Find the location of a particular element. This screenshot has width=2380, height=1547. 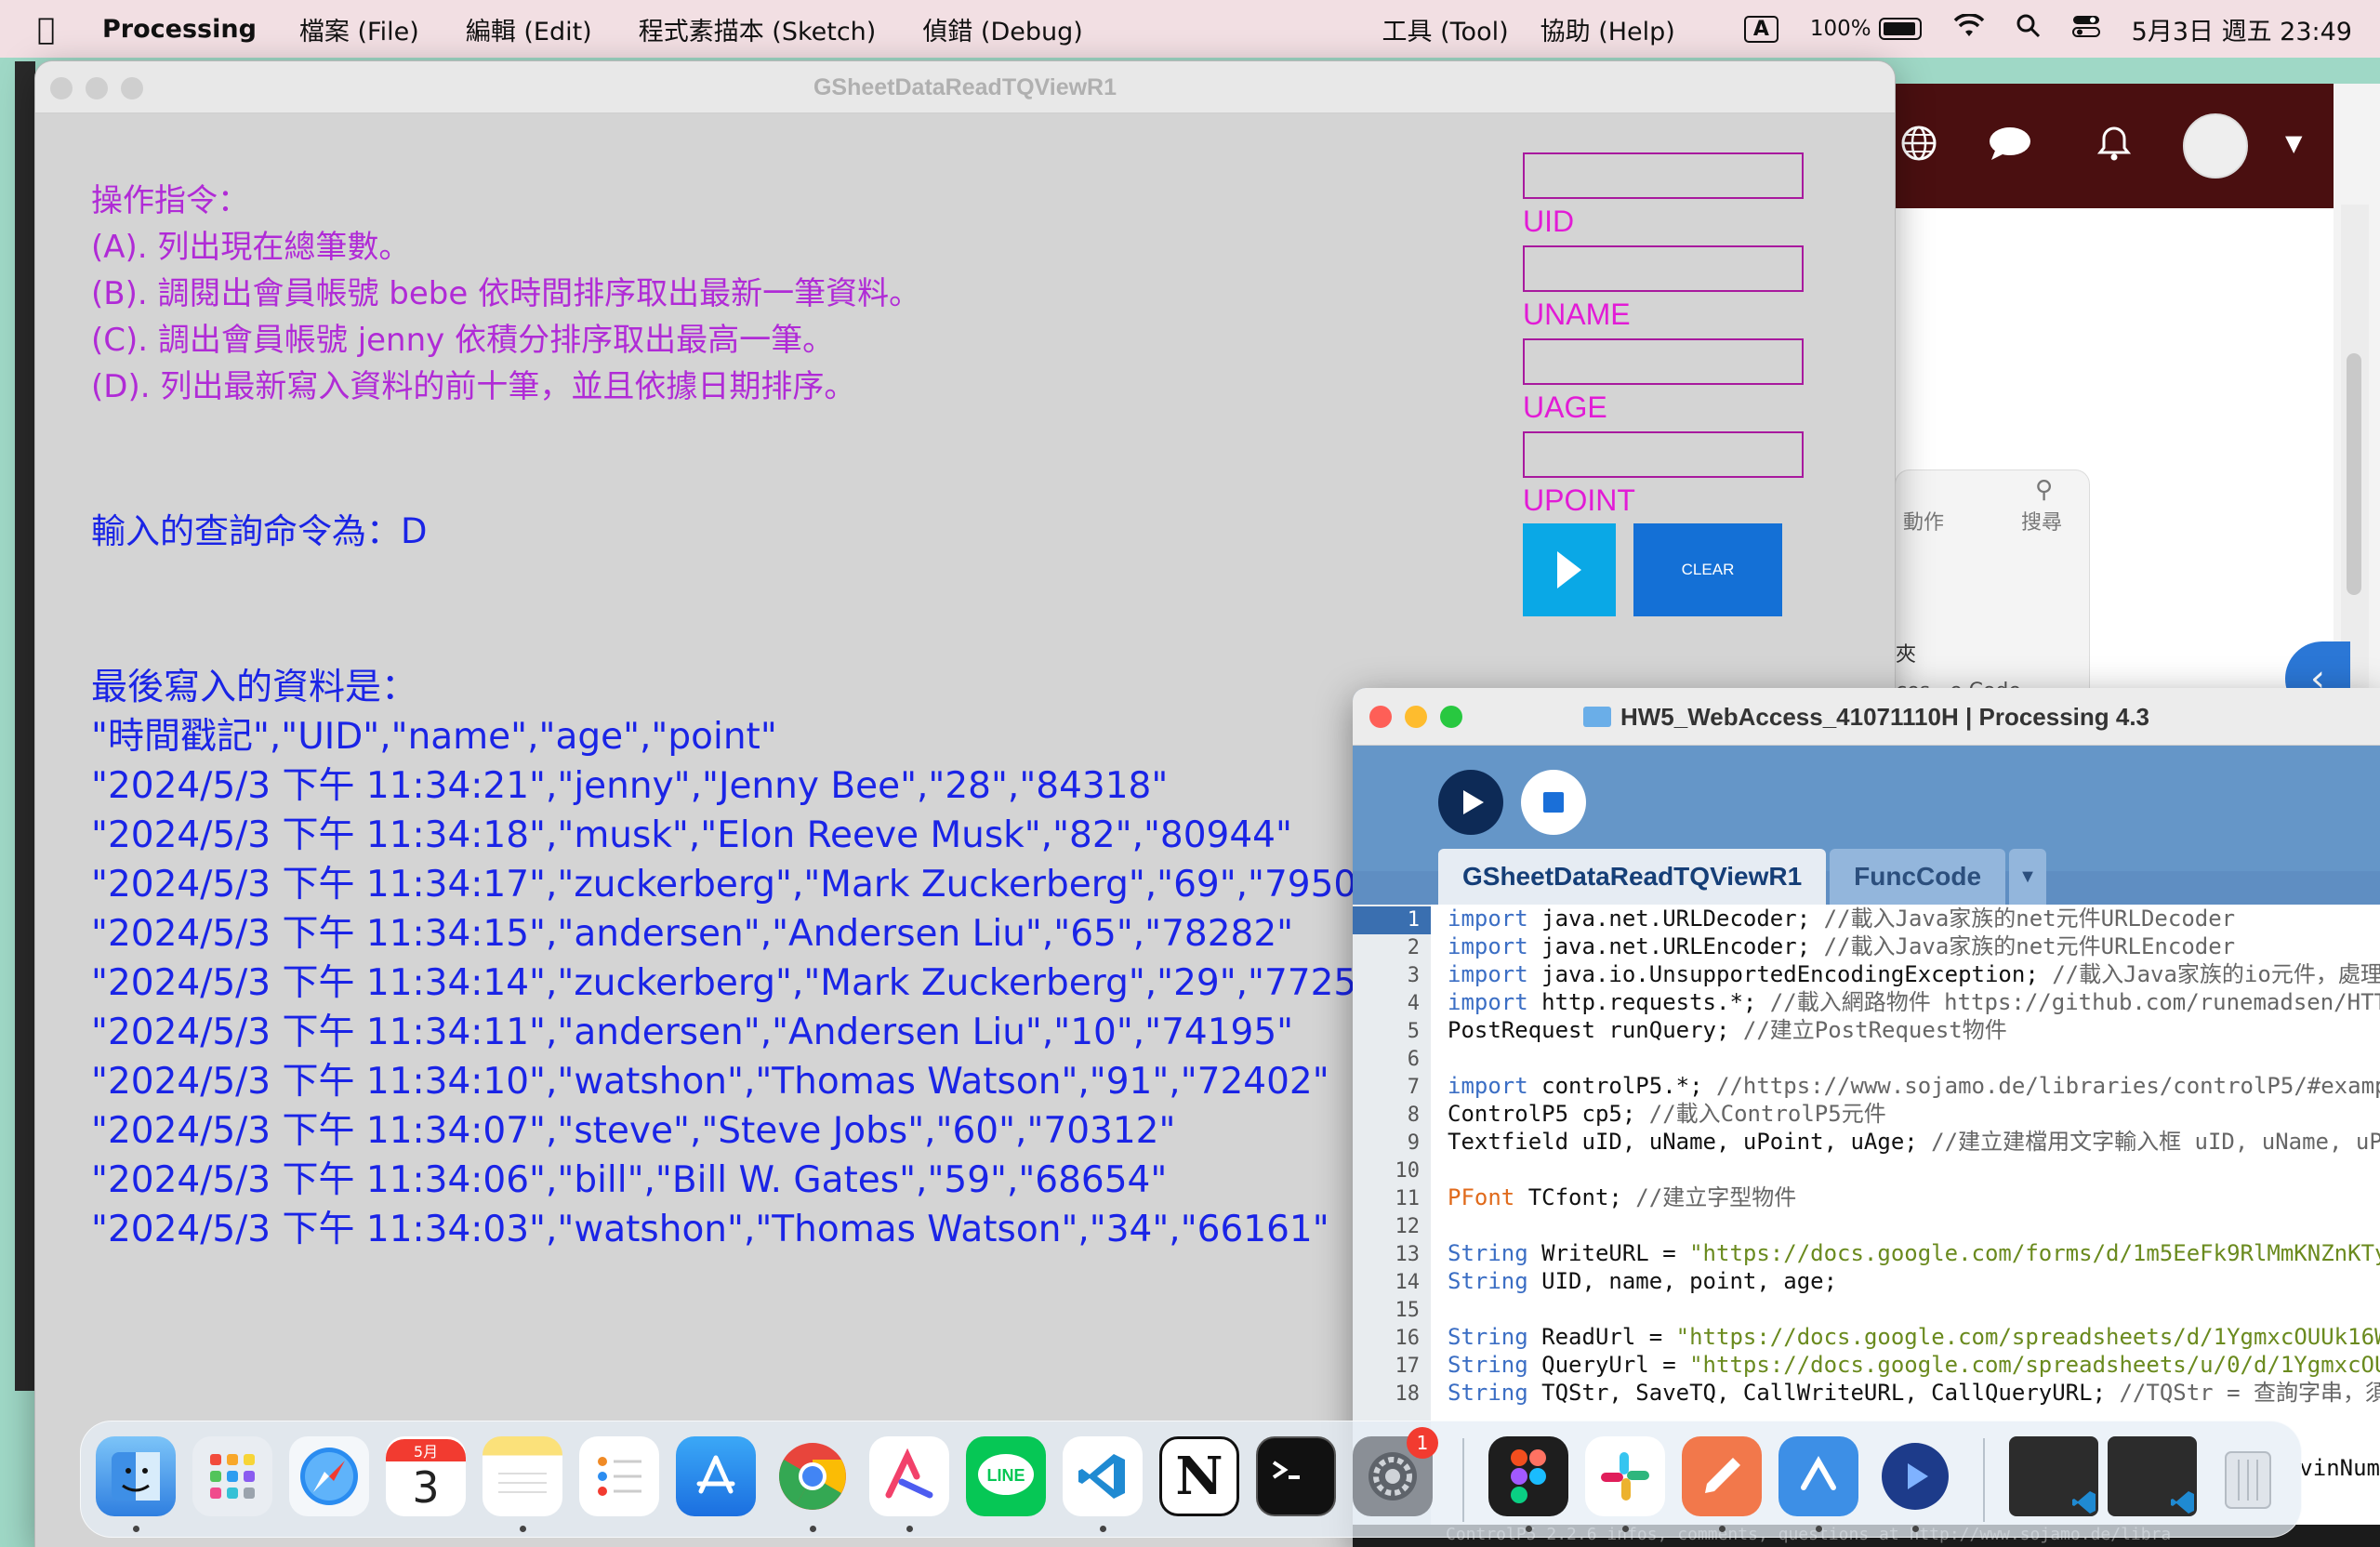

clock: 5月3日 週五 23:49 is located at coordinates (2242, 29).